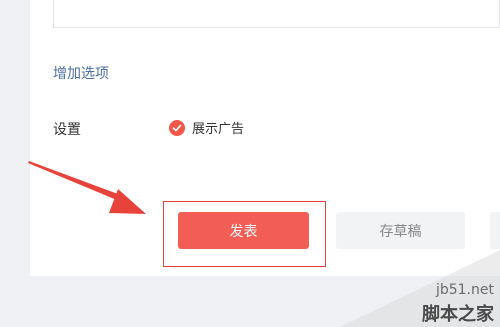  I want to click on watermark-url: jb51.net, so click(464, 290).